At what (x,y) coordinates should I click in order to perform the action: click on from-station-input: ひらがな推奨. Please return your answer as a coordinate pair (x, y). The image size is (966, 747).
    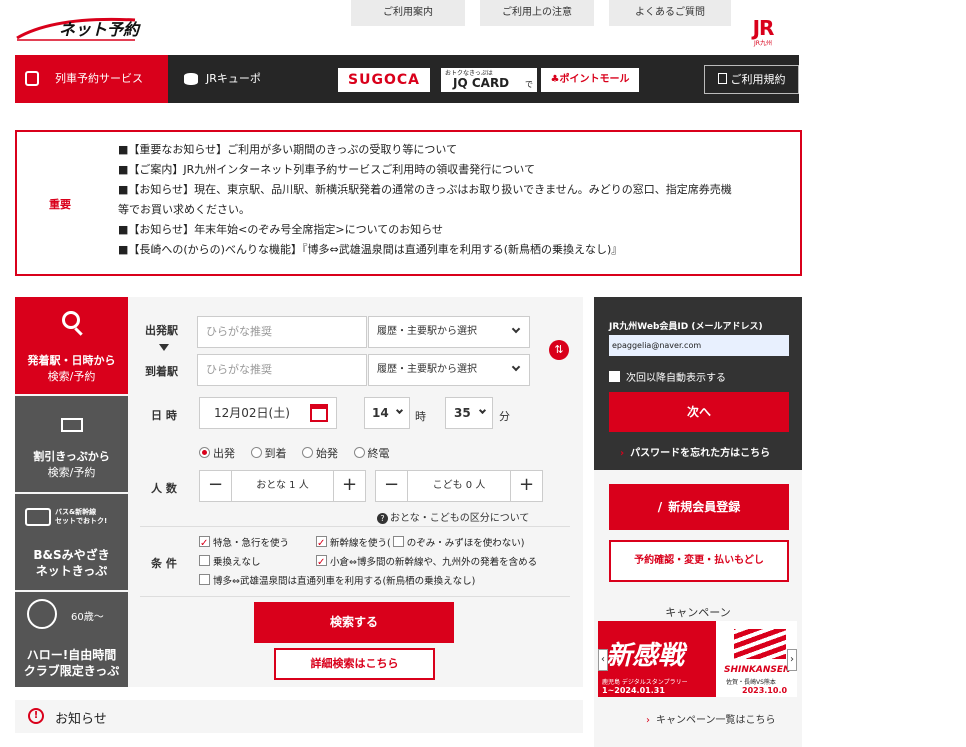
    Looking at the image, I should click on (282, 332).